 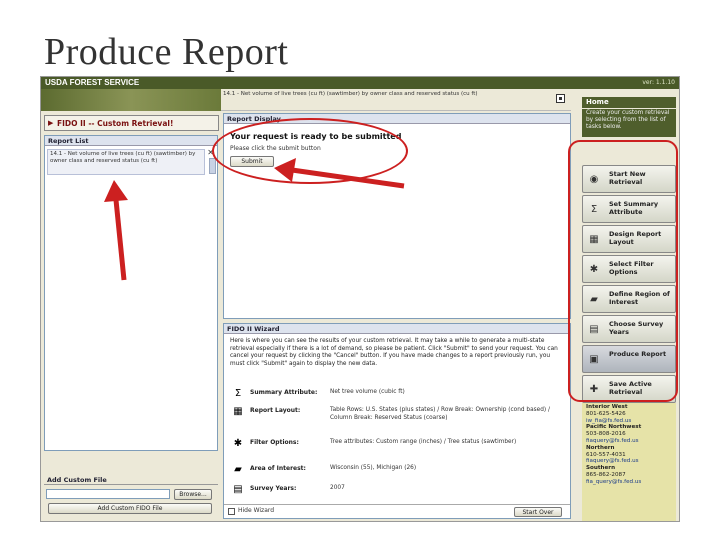 What do you see at coordinates (131, 141) in the screenshot?
I see `report-list-header: Report List` at bounding box center [131, 141].